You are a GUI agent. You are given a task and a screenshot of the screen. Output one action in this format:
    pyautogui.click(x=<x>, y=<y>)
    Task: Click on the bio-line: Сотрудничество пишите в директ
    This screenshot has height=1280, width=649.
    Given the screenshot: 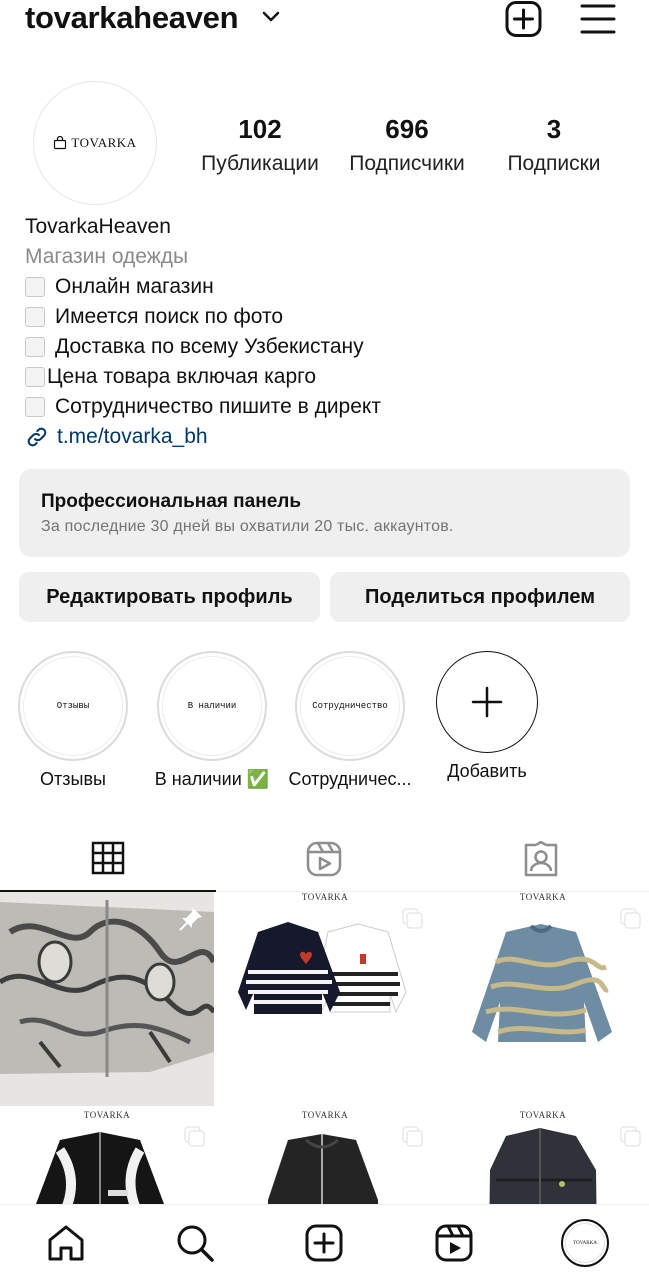 What is the action you would take?
    pyautogui.click(x=325, y=407)
    